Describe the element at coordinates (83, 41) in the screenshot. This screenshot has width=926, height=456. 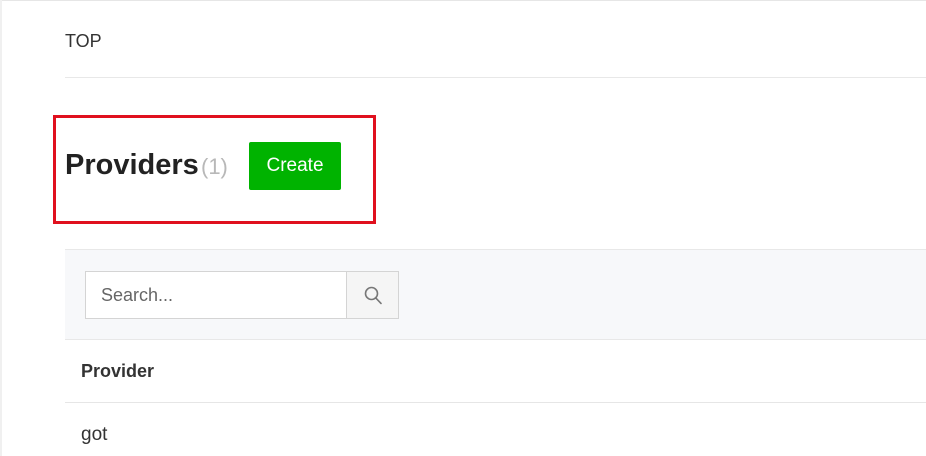
I see `breadcrumb-top-link: TOP` at that location.